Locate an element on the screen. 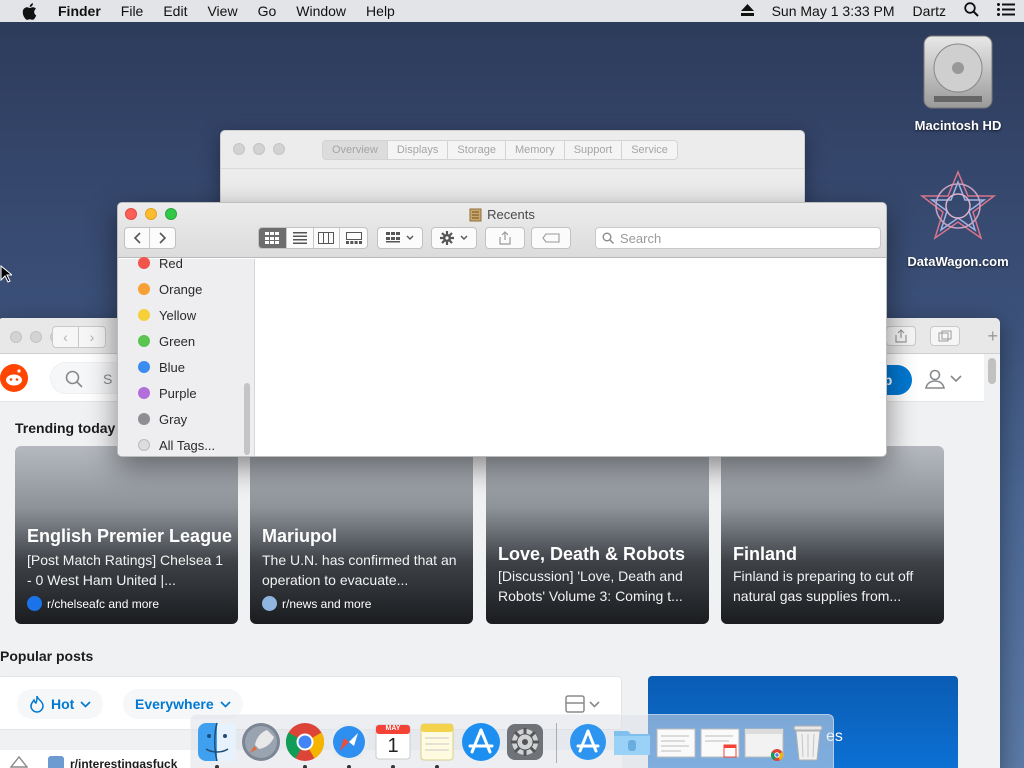  tag-label: Purple is located at coordinates (178, 393).